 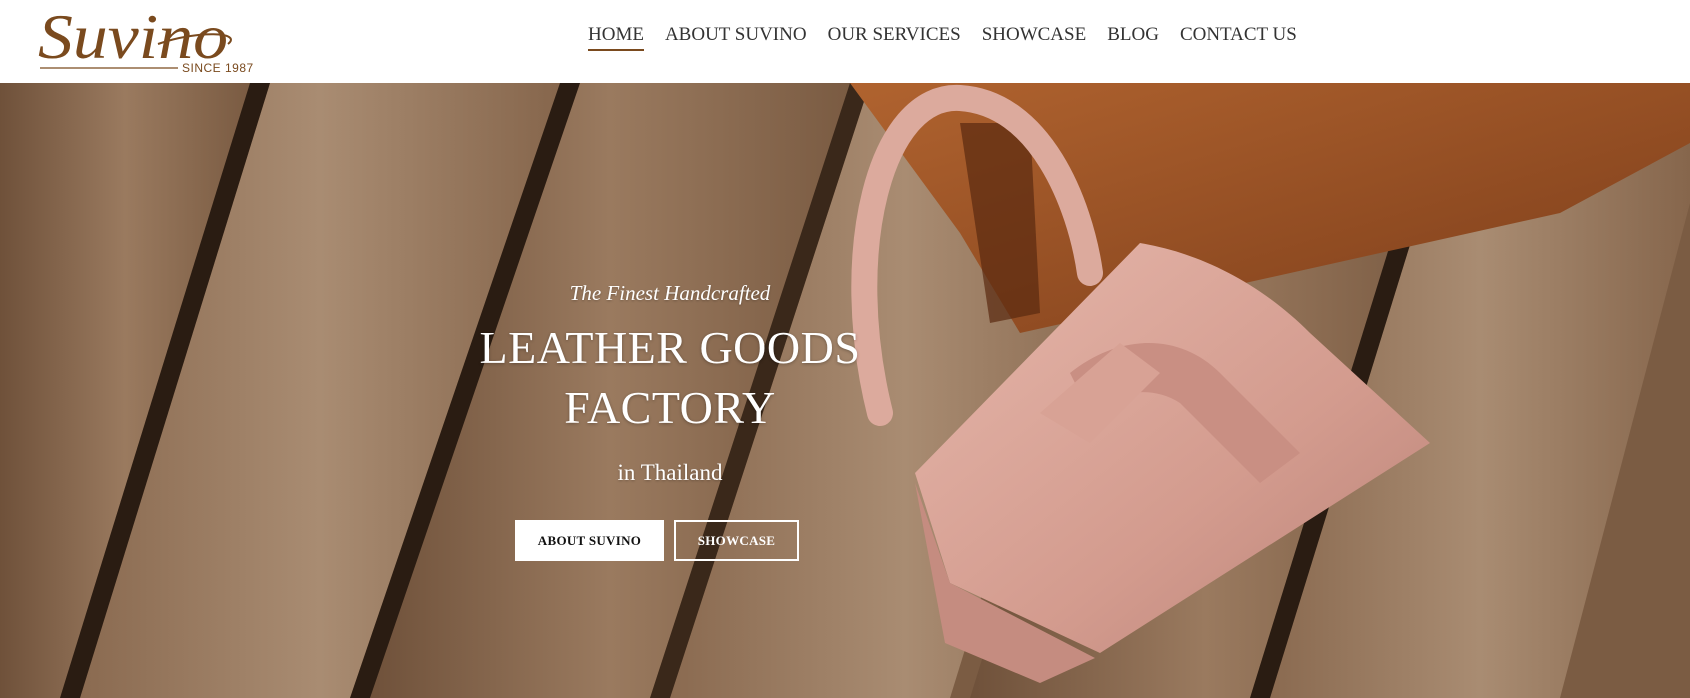 What do you see at coordinates (1238, 36) in the screenshot?
I see `nav-contact: CONTACT US` at bounding box center [1238, 36].